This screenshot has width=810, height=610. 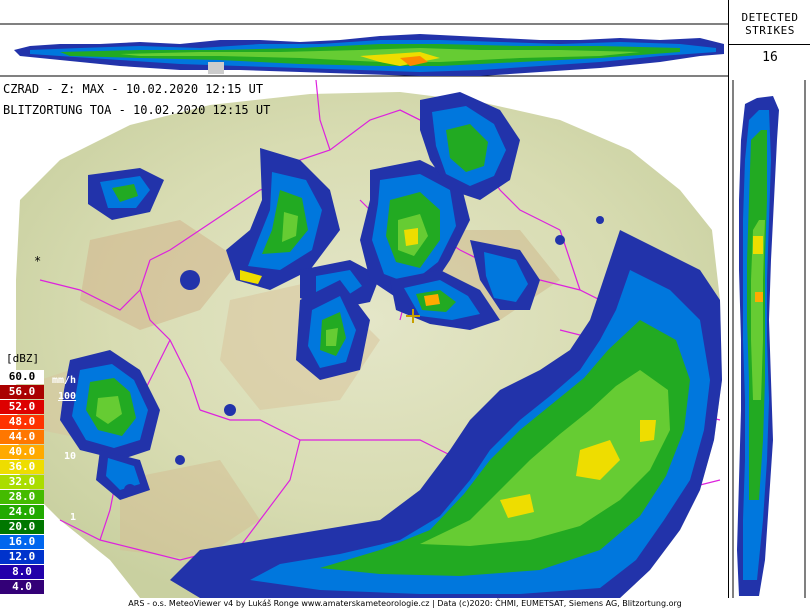 I want to click on radar-header-line1: CZRAD - Z: MAX - 10.02.2020 12:15 UT, so click(x=133, y=89).